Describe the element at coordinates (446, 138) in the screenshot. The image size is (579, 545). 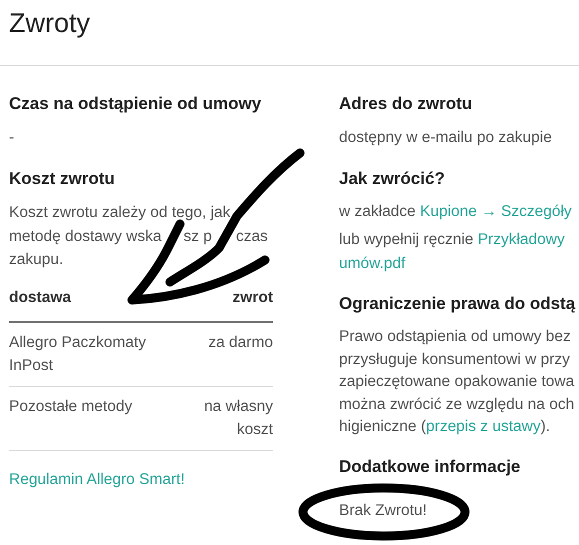
I see `section-value: dostępny w e-mailu po zakupie` at that location.